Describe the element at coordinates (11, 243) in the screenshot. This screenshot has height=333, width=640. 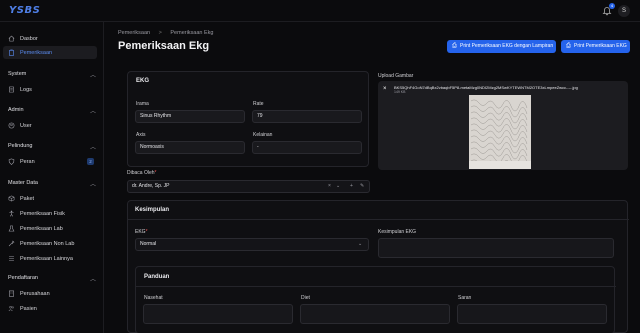
I see `syringe-icon` at that location.